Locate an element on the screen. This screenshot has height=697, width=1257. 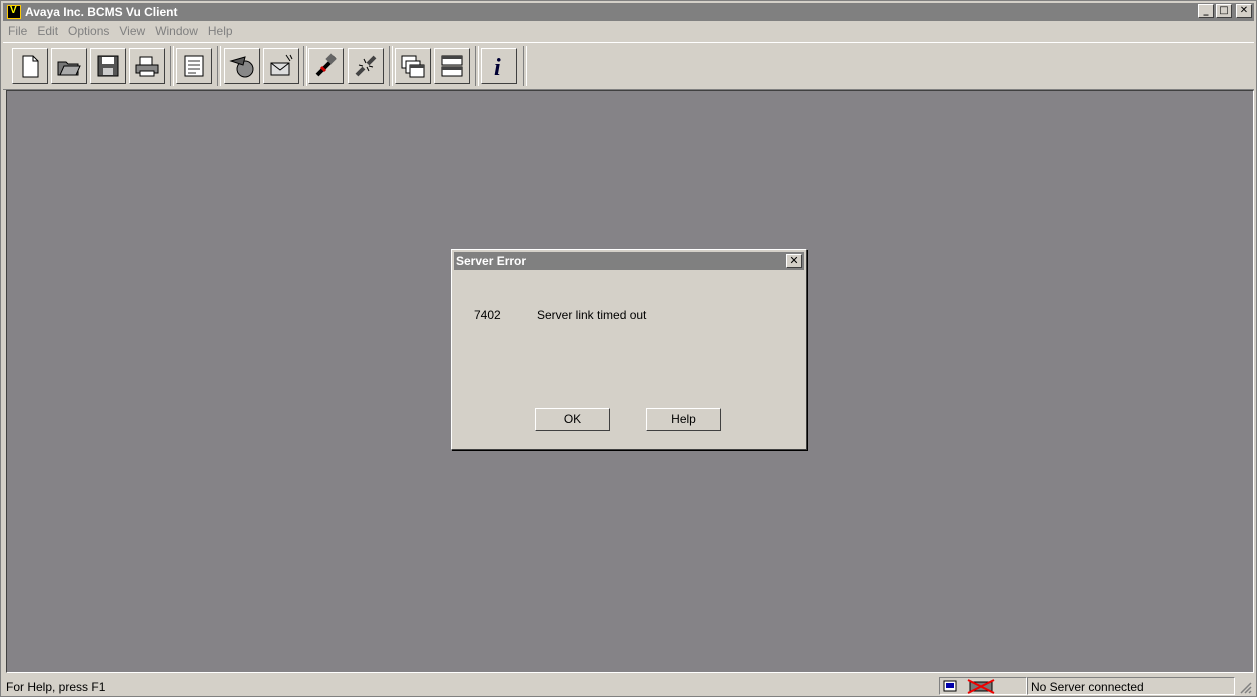
app-logo-icon is located at coordinates (14, 12).